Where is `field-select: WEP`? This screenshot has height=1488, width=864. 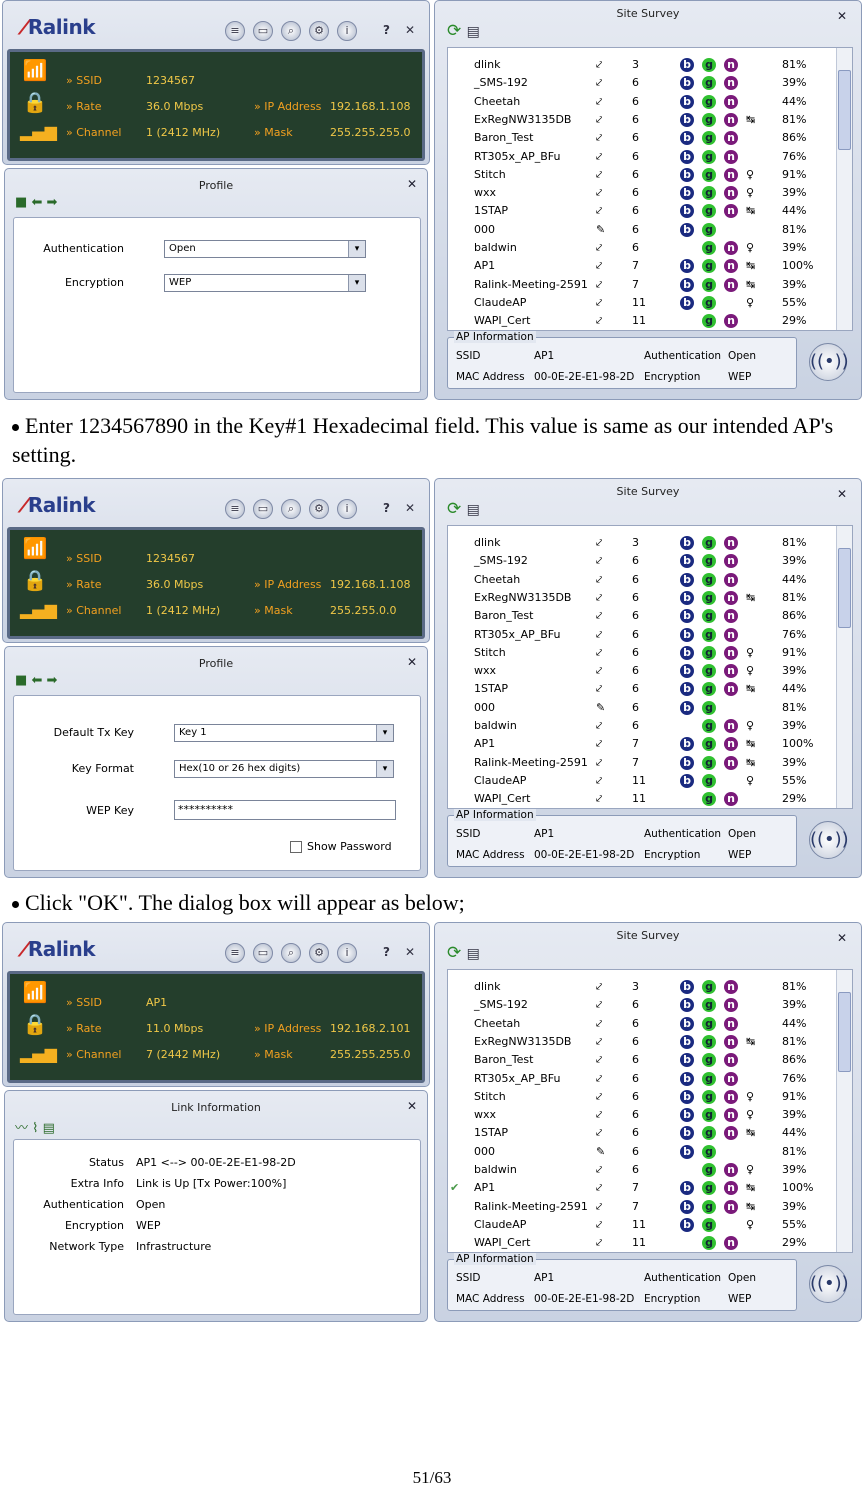 field-select: WEP is located at coordinates (265, 283).